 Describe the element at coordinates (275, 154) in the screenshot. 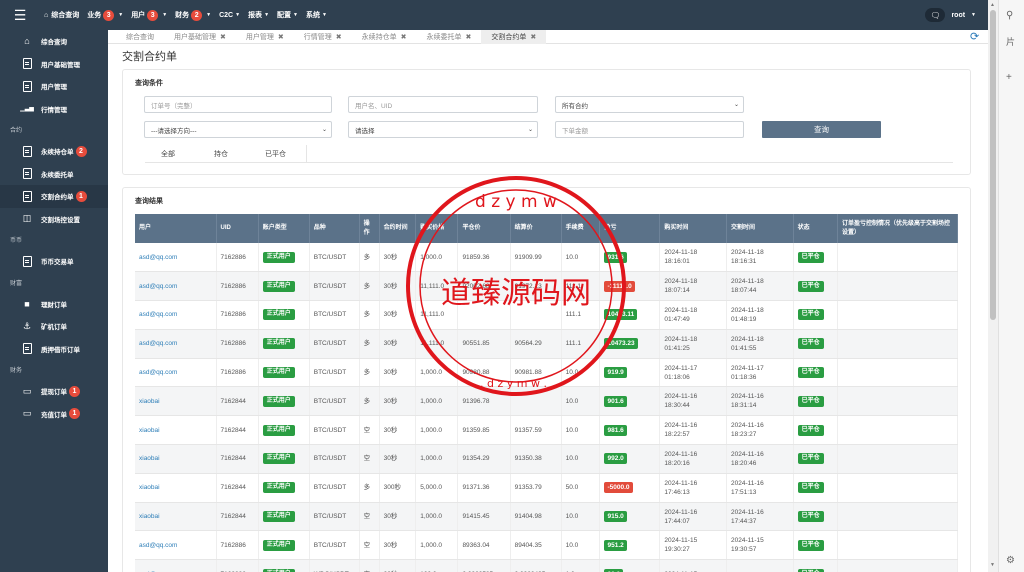

I see `filter-tab-closed: 已平仓` at that location.